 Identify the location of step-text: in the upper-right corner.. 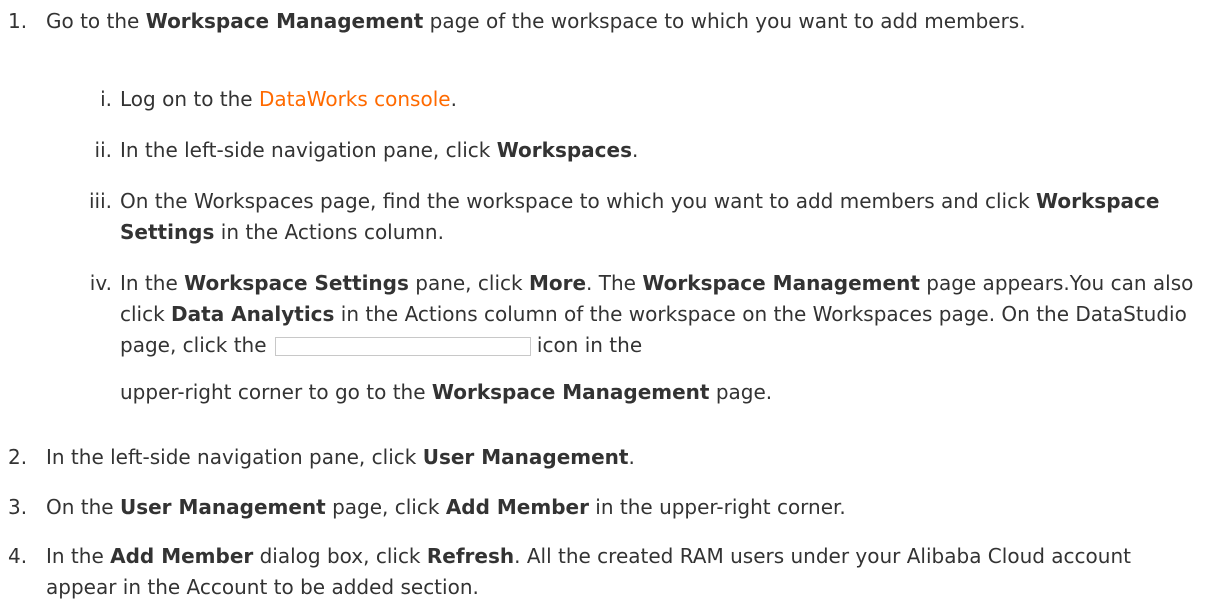
(717, 507).